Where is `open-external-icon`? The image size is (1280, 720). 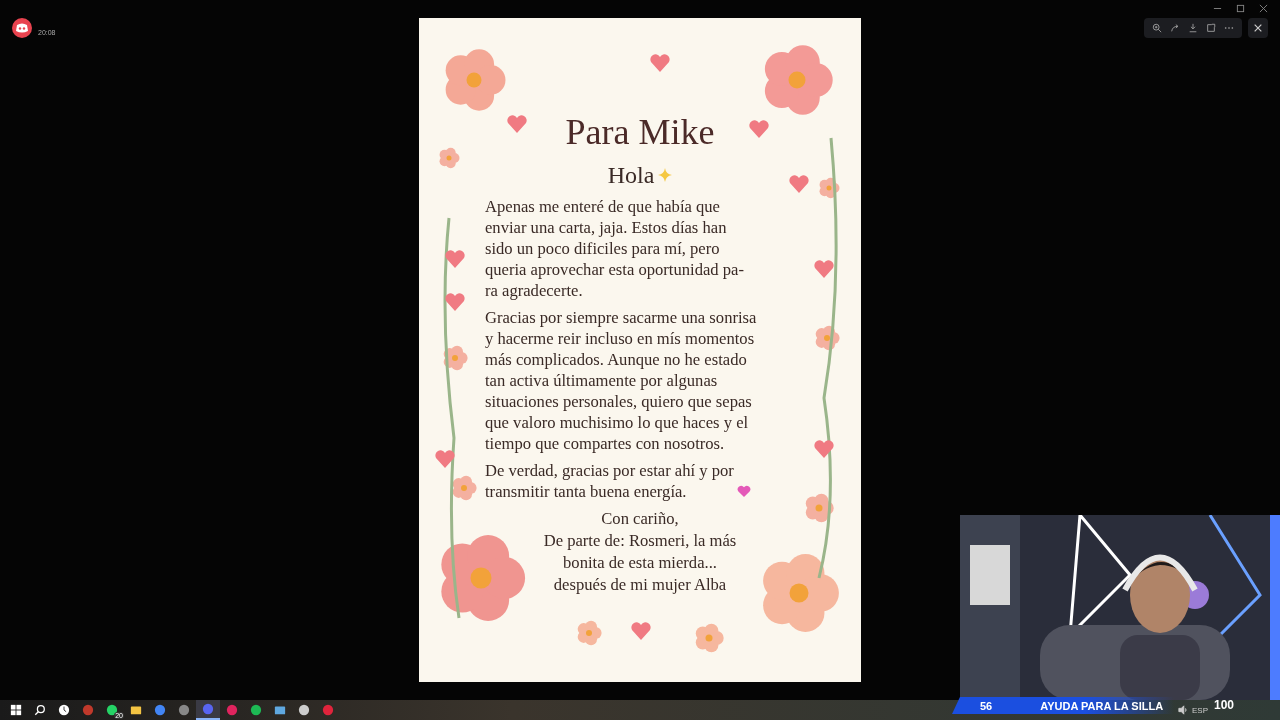 open-external-icon is located at coordinates (1211, 28).